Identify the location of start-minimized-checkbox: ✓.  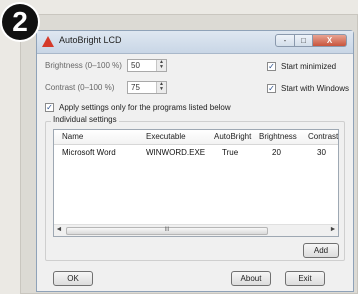
(271, 66).